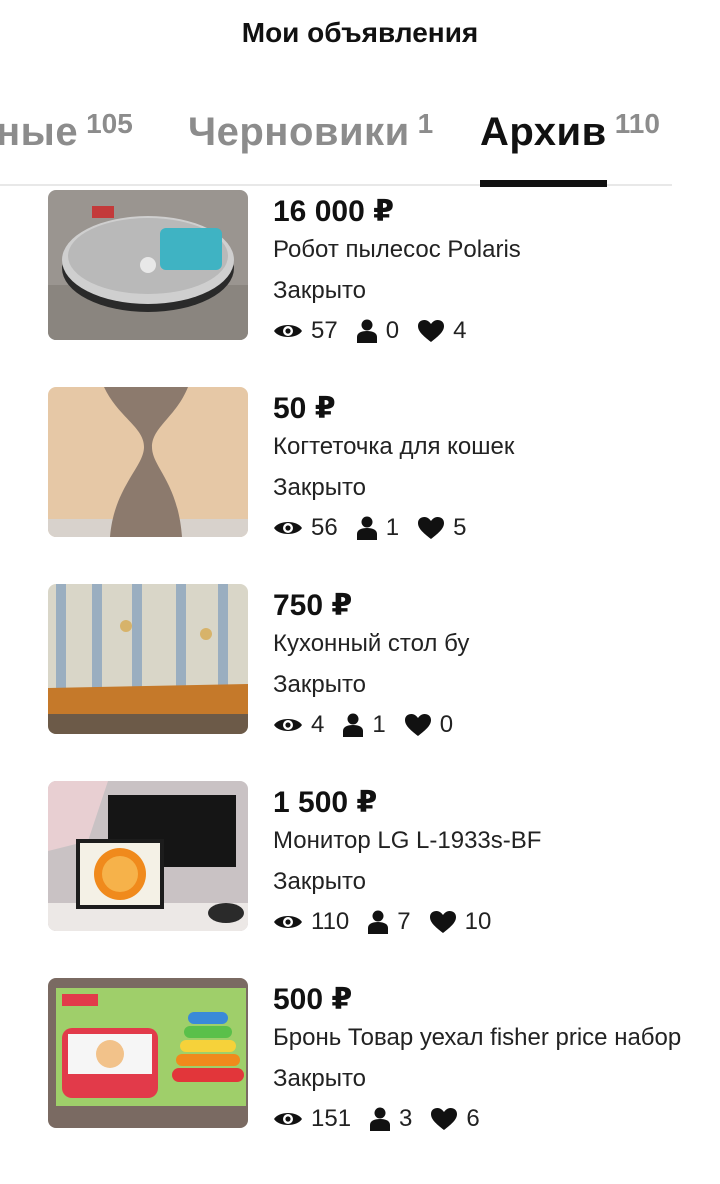  I want to click on contacts-count: 0, so click(392, 330).